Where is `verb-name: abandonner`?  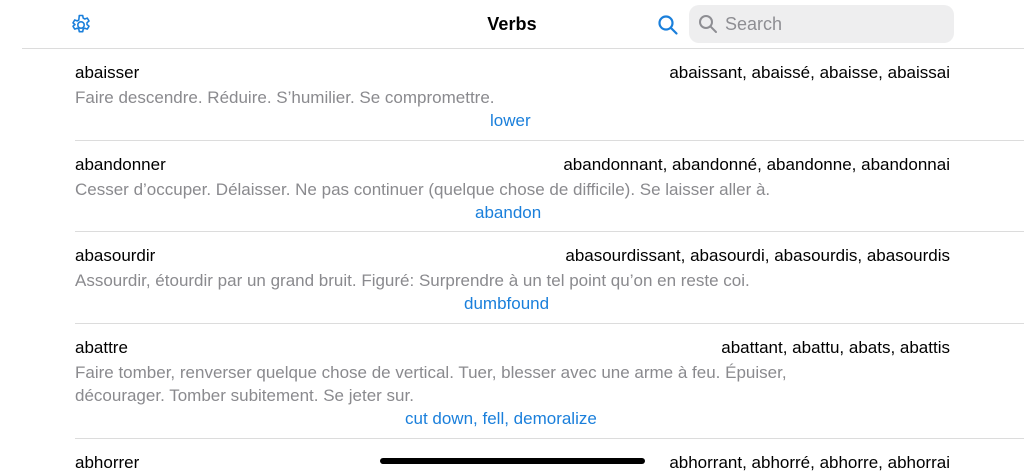
verb-name: abandonner is located at coordinates (120, 164).